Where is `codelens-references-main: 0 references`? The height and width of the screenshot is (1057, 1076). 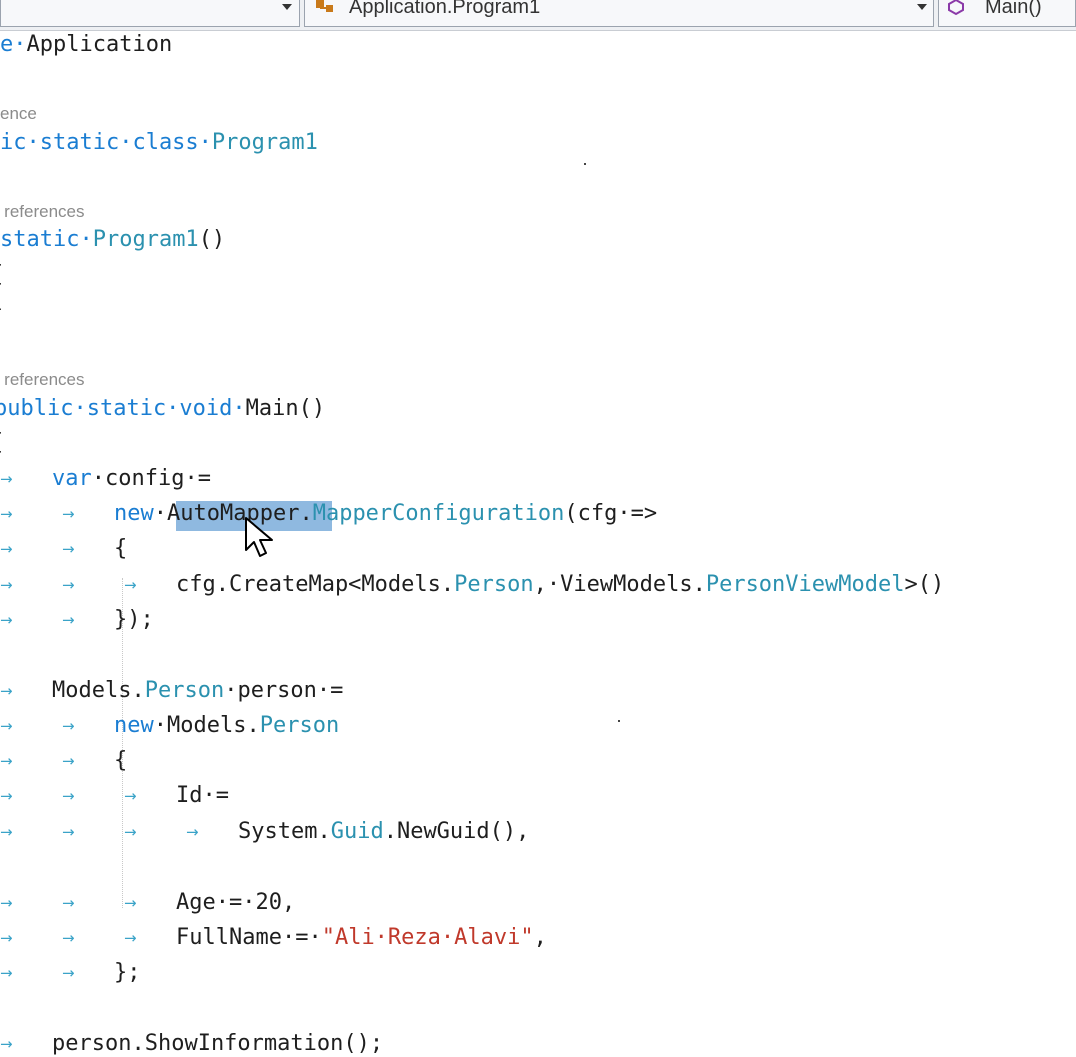 codelens-references-main: 0 references is located at coordinates (42, 380).